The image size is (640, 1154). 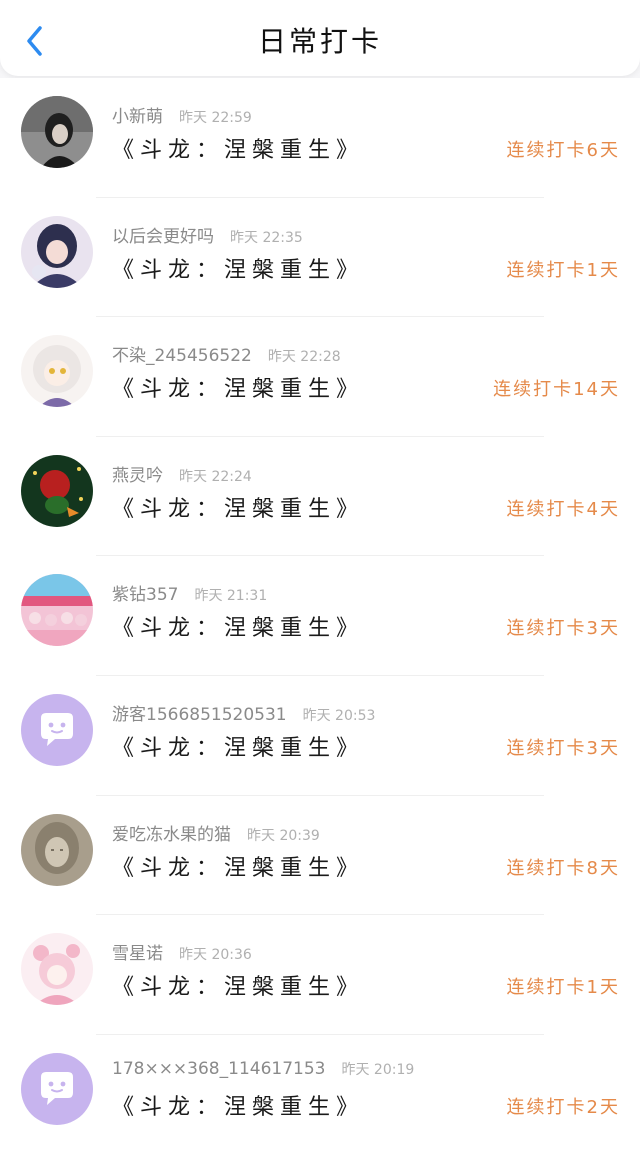 What do you see at coordinates (563, 150) in the screenshot?
I see `streak-label: 连续打卡6天` at bounding box center [563, 150].